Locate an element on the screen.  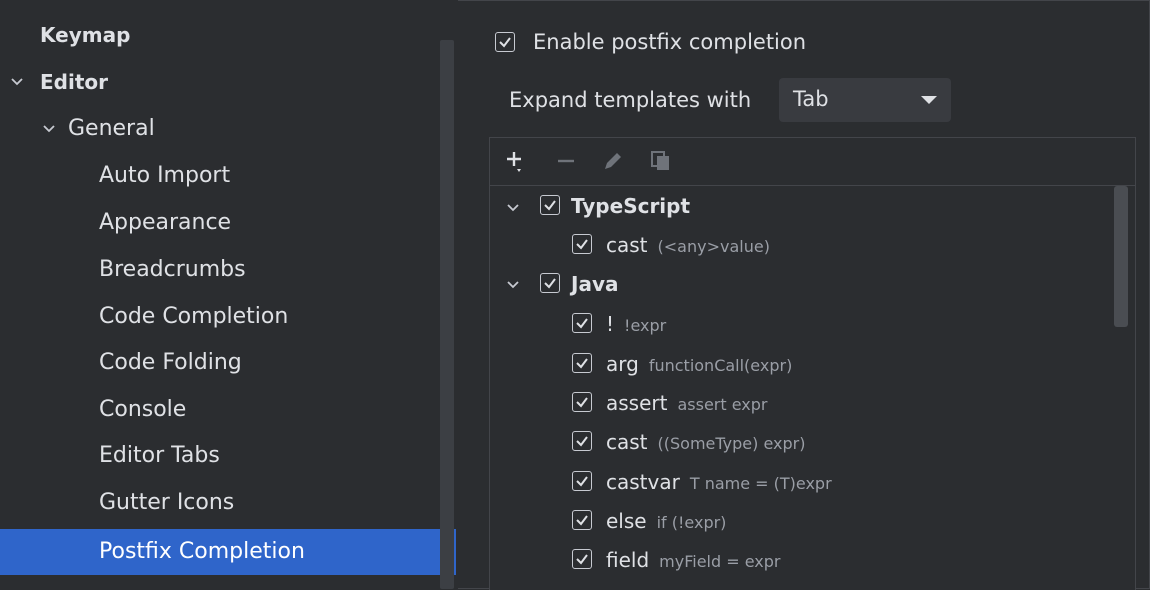
nav-scrollbar is located at coordinates (447, 314).